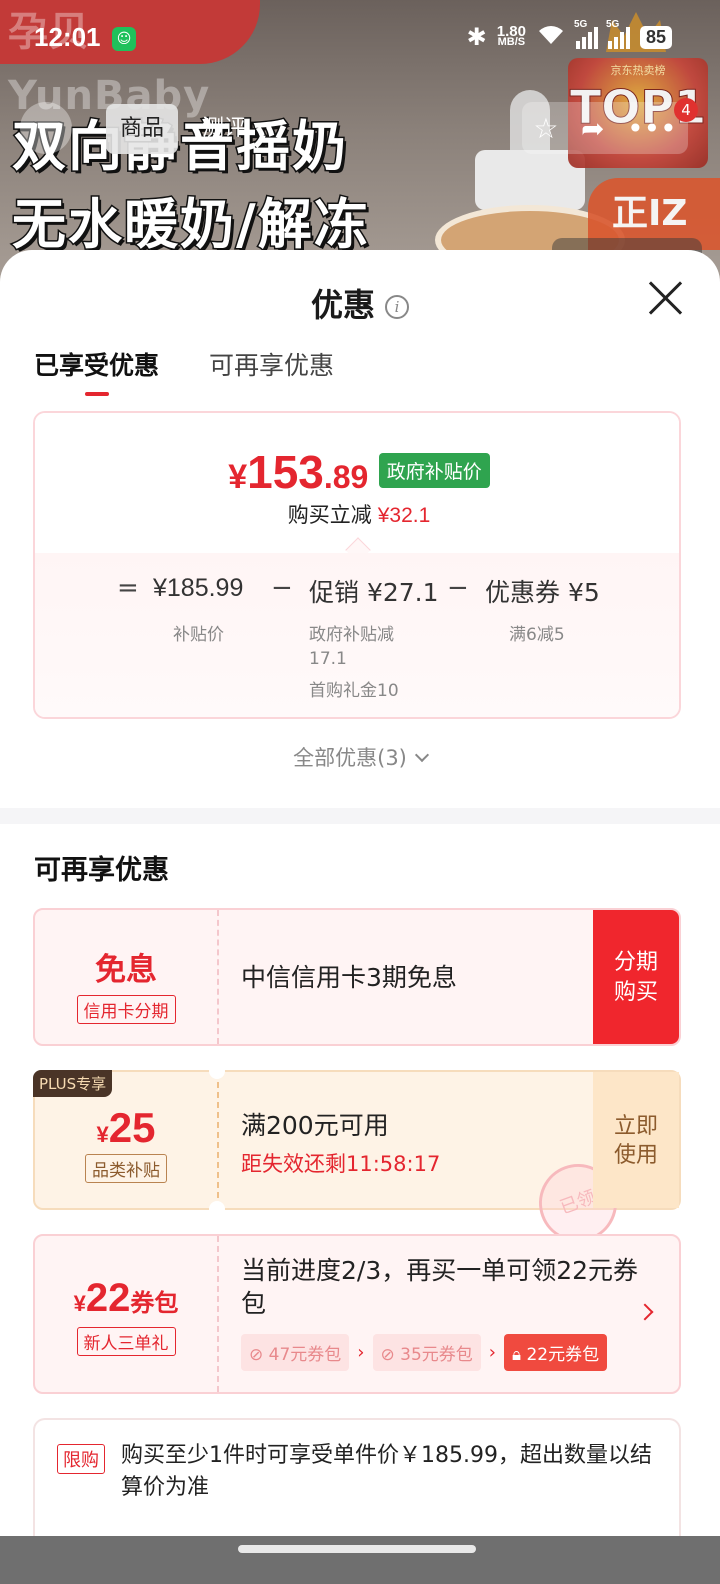 The height and width of the screenshot is (1584, 720). Describe the element at coordinates (360, 816) in the screenshot. I see `section-divider` at that location.